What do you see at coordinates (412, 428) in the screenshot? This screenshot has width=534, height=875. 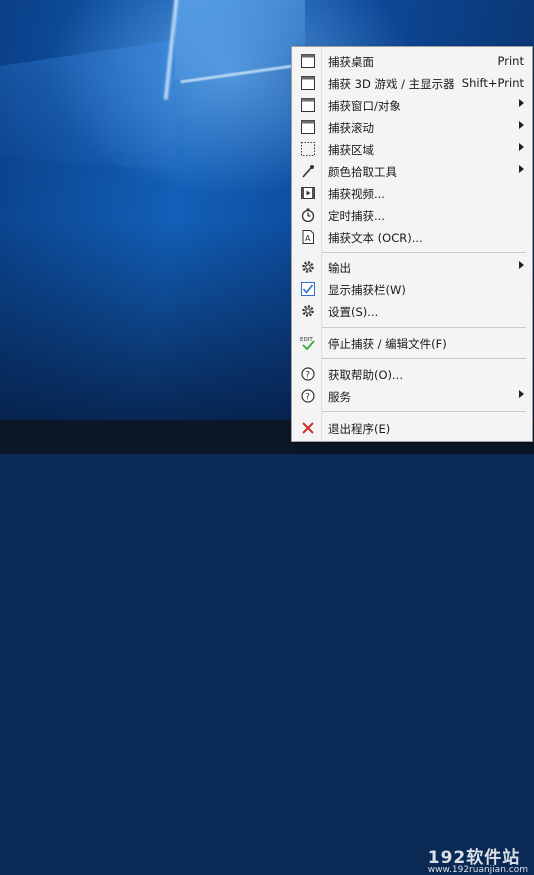 I see `menu-item-exit: 退出程序(E)` at bounding box center [412, 428].